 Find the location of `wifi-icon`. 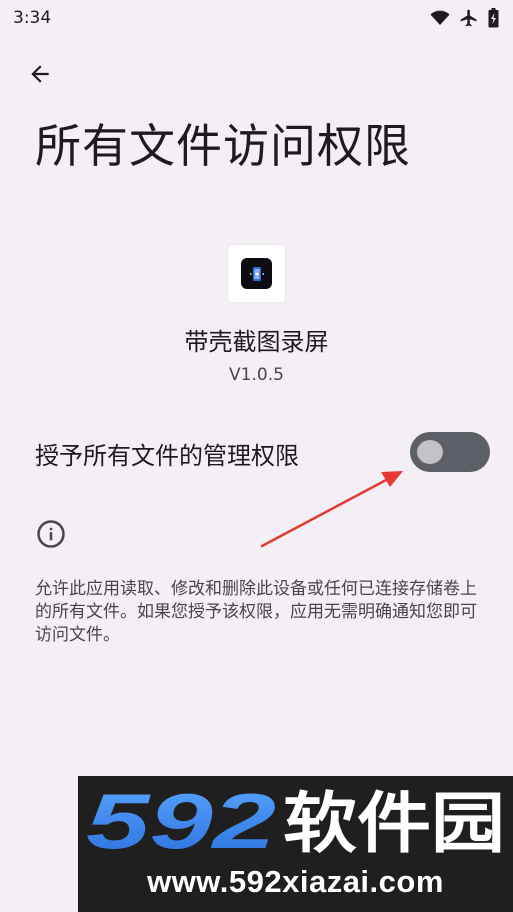

wifi-icon is located at coordinates (440, 17).